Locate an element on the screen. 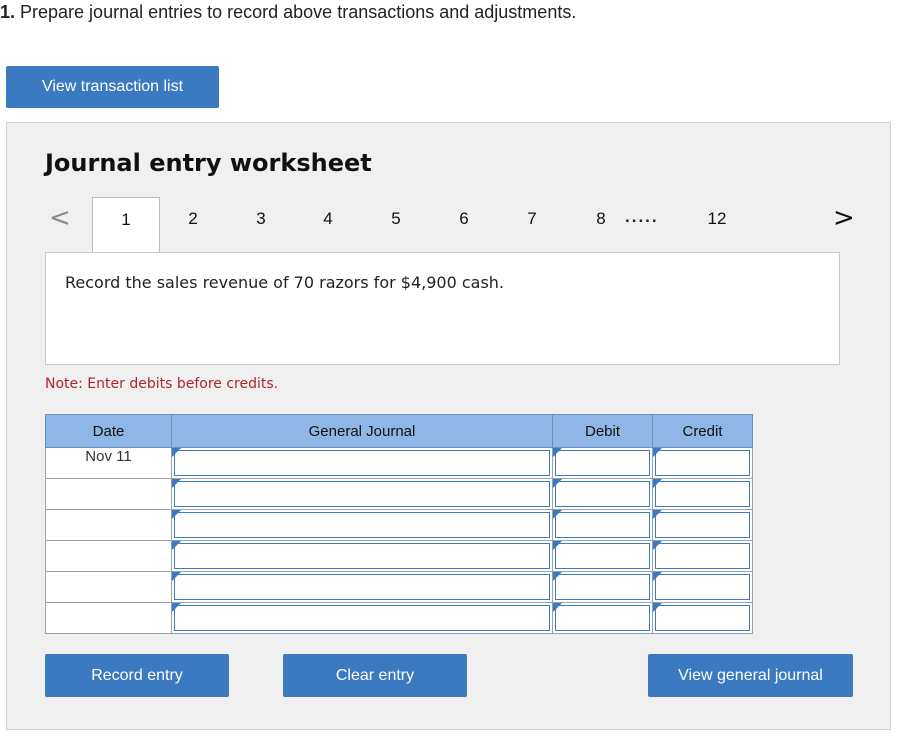  page-tab-8: 8 is located at coordinates (601, 219).